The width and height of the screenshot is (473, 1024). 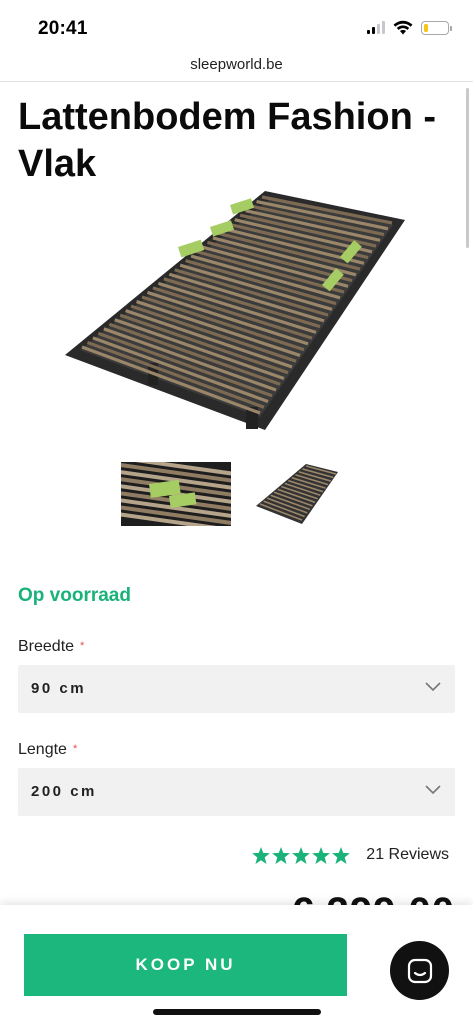 I want to click on breedte-label: Breedte *, so click(x=51, y=647).